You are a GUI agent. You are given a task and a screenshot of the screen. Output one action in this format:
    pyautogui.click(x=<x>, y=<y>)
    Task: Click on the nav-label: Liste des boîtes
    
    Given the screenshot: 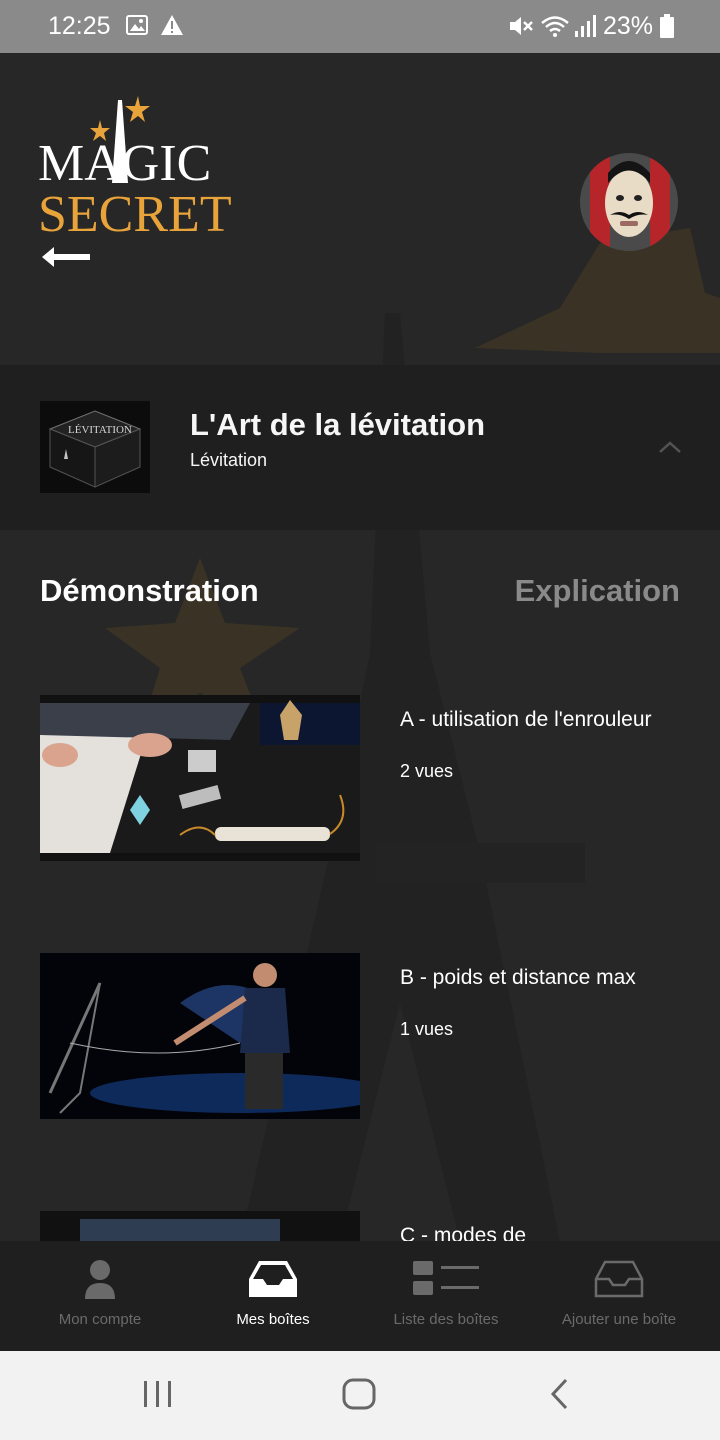 What is the action you would take?
    pyautogui.click(x=446, y=1319)
    